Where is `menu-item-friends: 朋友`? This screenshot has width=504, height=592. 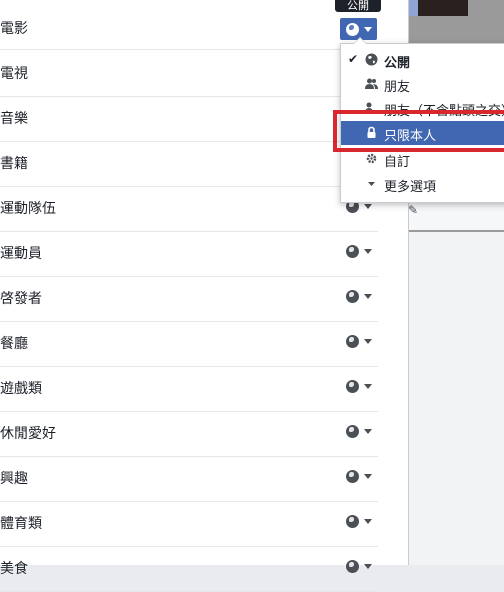 menu-item-friends: 朋友 is located at coordinates (422, 84).